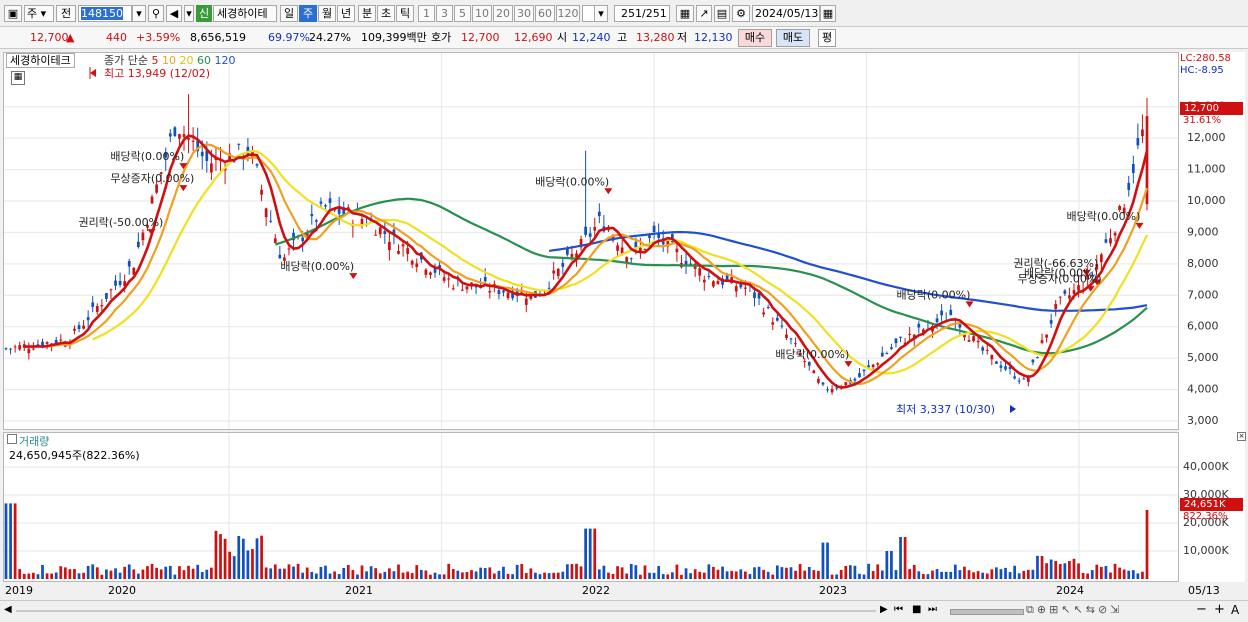 Image resolution: width=1248 pixels, height=622 pixels. What do you see at coordinates (183, 188) in the screenshot?
I see `event-arrow-icon` at bounding box center [183, 188].